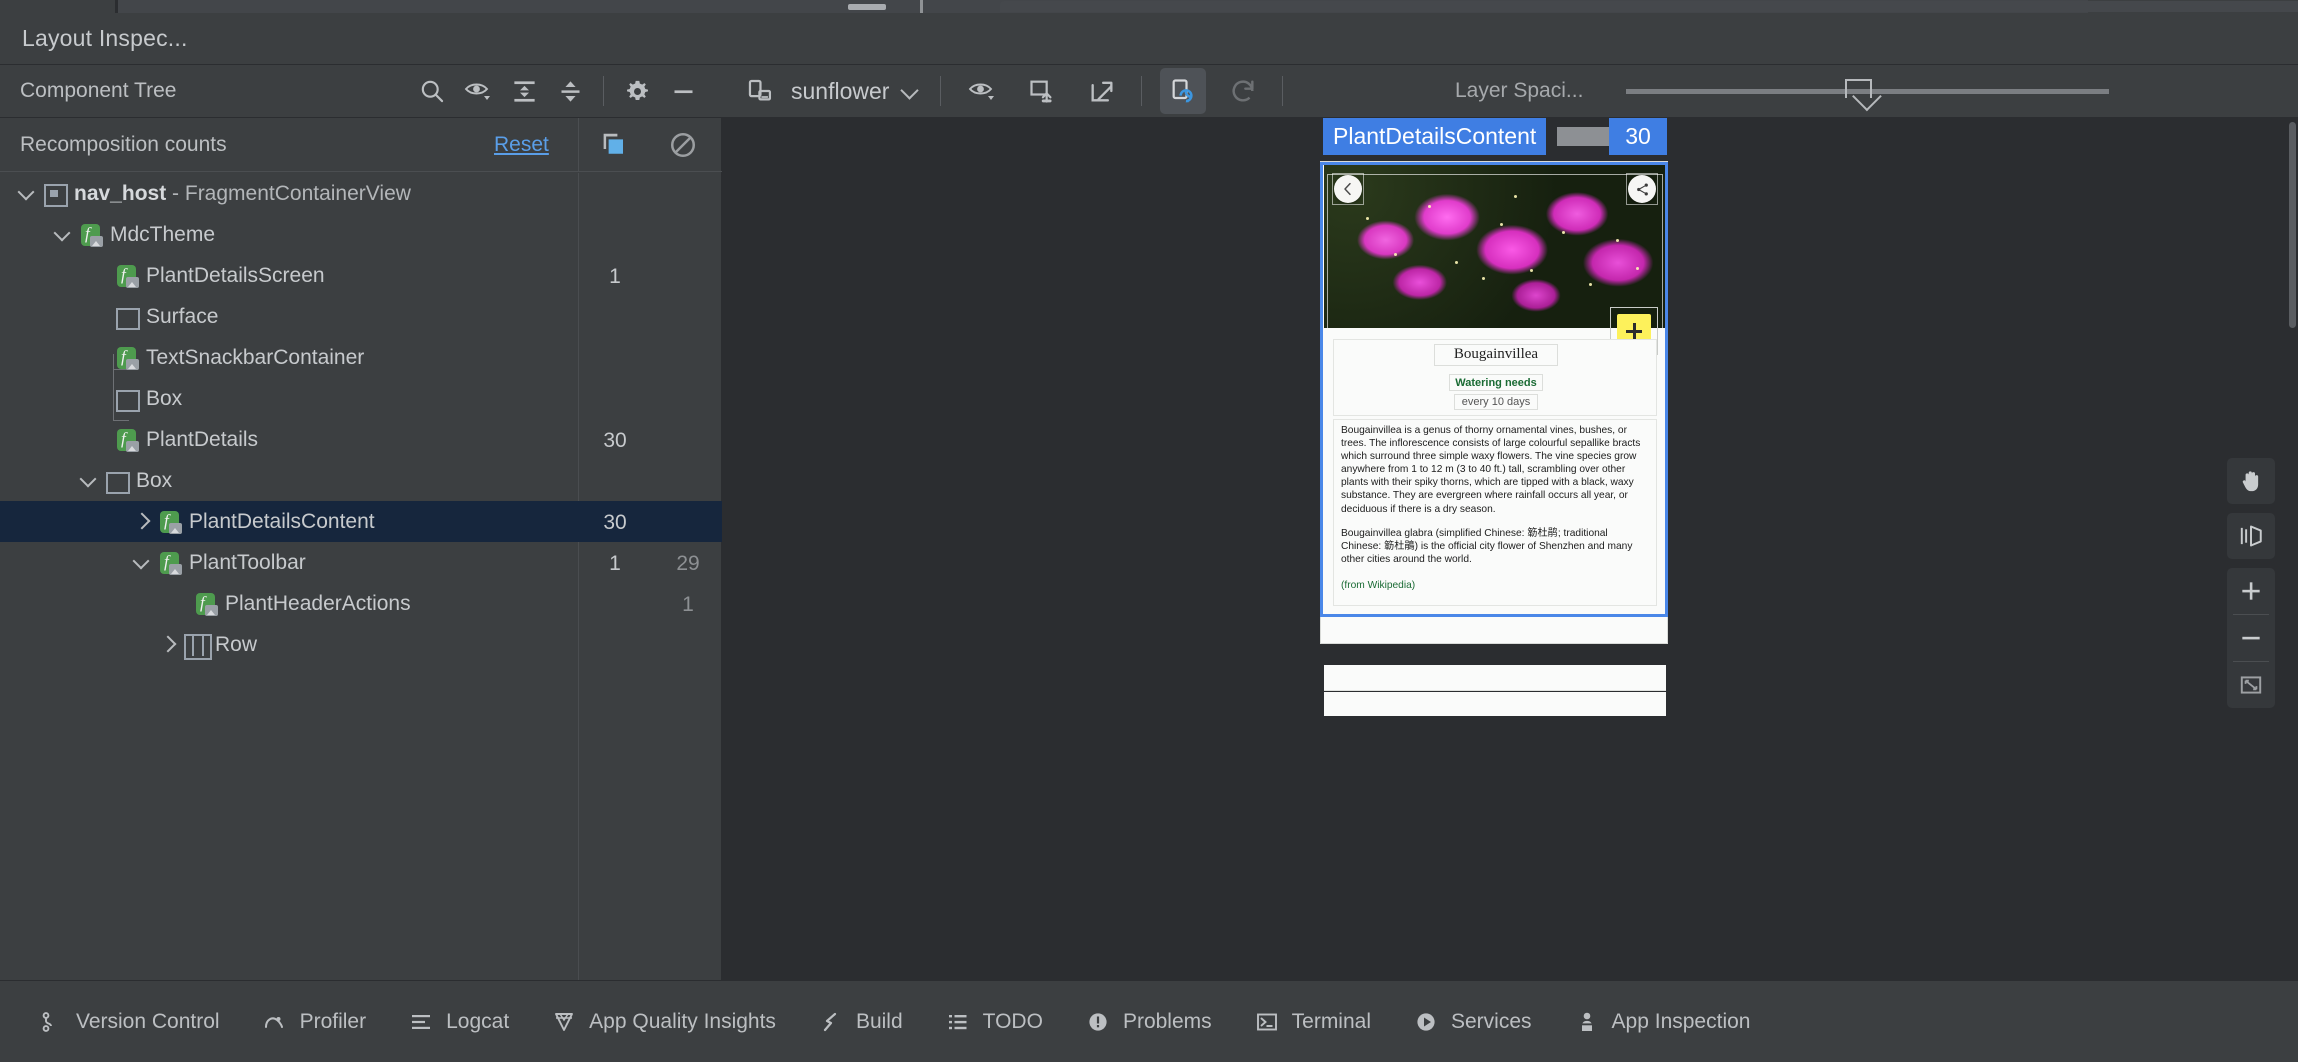 The height and width of the screenshot is (1062, 2298). Describe the element at coordinates (247, 562) in the screenshot. I see `tree-row-label: PlantToolbar` at that location.